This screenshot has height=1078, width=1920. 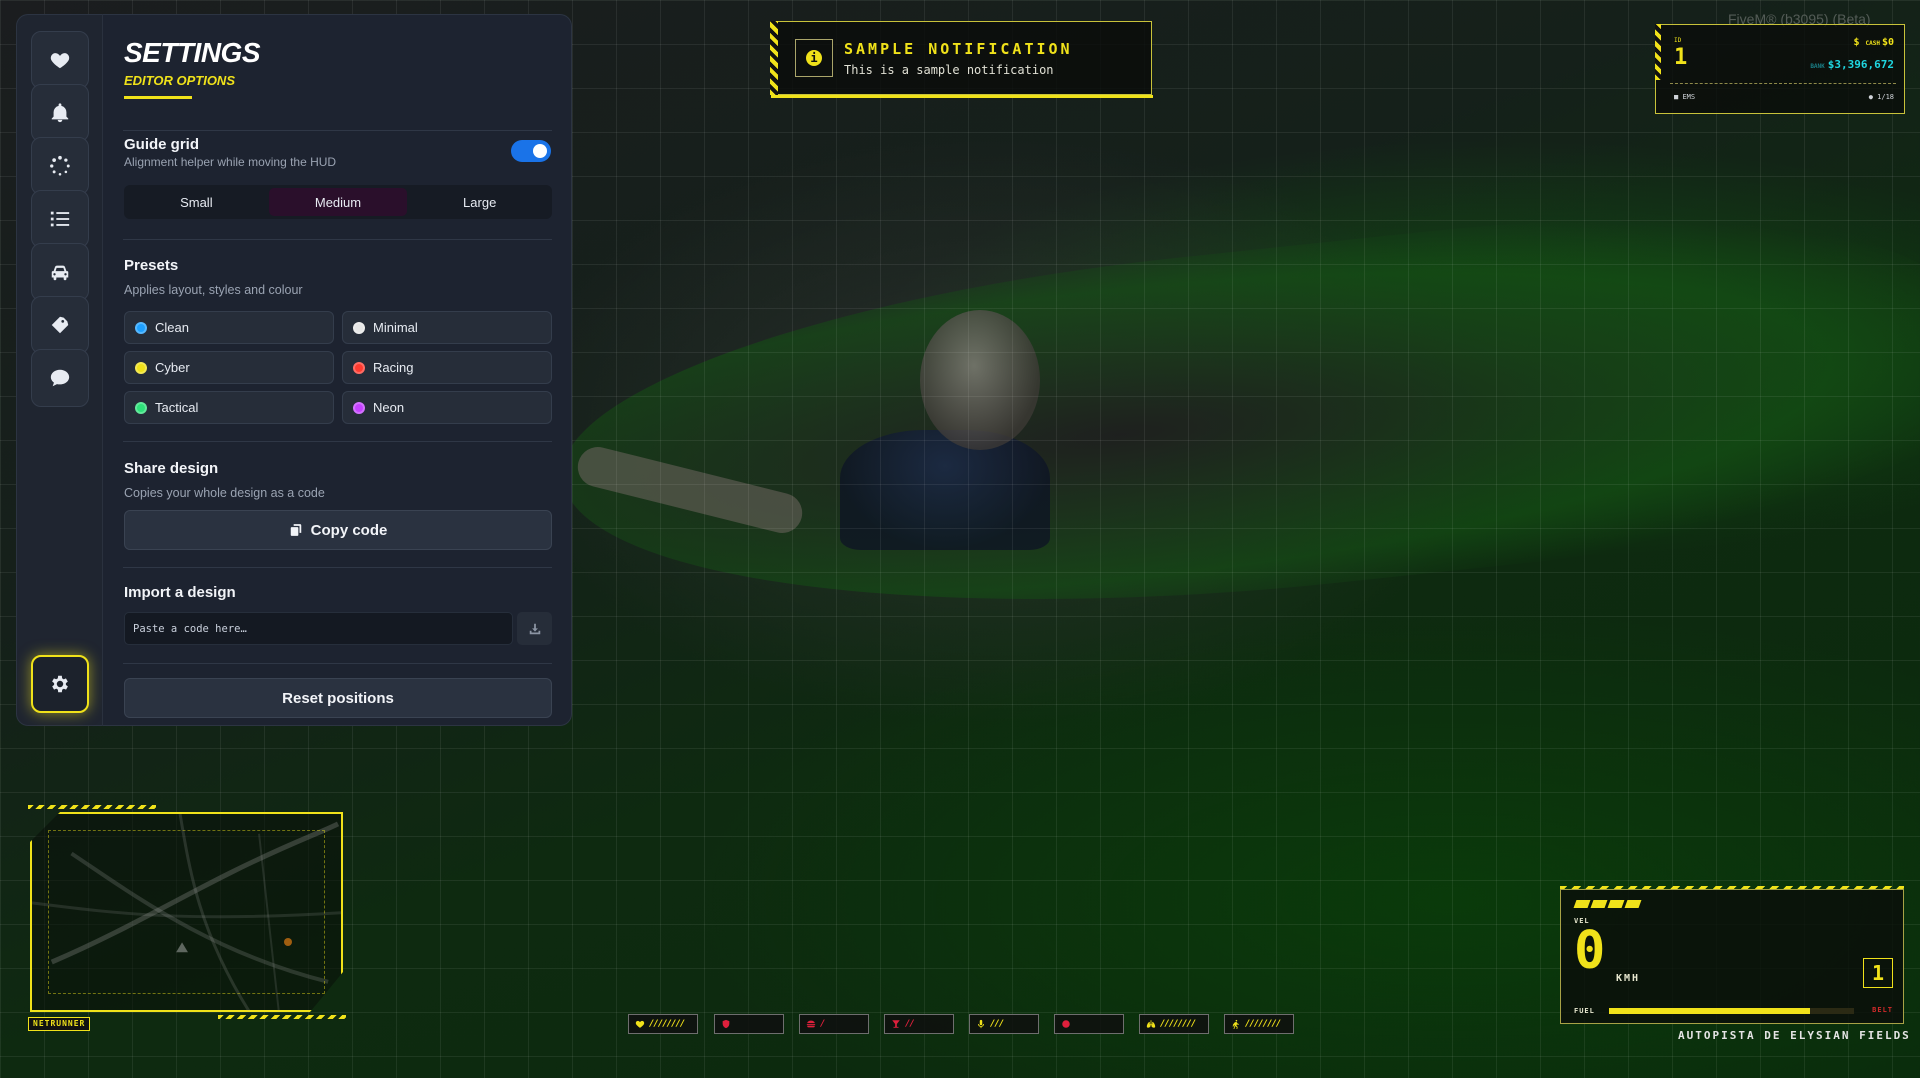 What do you see at coordinates (1878, 973) in the screenshot?
I see `gear-indicator: 1` at bounding box center [1878, 973].